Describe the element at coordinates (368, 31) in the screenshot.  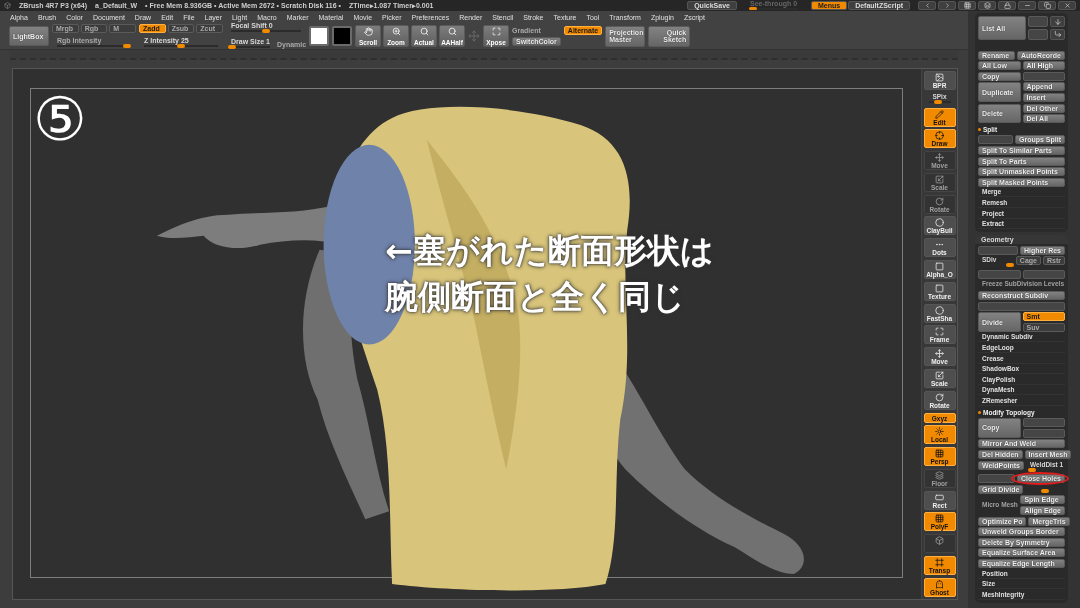
I see `hand-icon` at that location.